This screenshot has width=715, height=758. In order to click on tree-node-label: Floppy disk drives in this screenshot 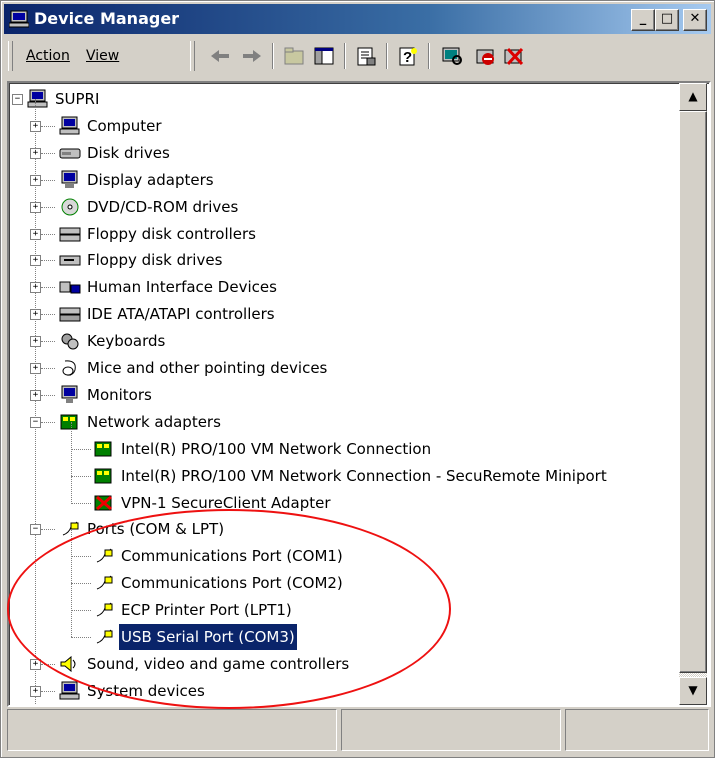, I will do `click(155, 260)`.